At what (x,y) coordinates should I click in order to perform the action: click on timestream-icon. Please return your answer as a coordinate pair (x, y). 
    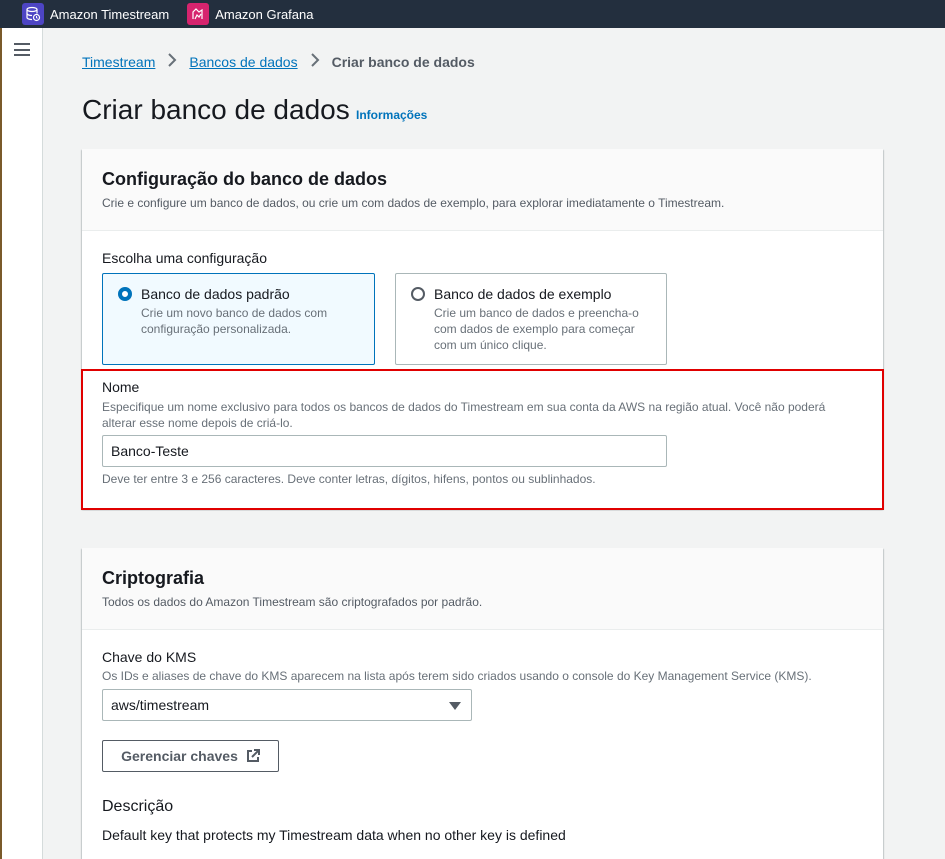
    Looking at the image, I should click on (33, 14).